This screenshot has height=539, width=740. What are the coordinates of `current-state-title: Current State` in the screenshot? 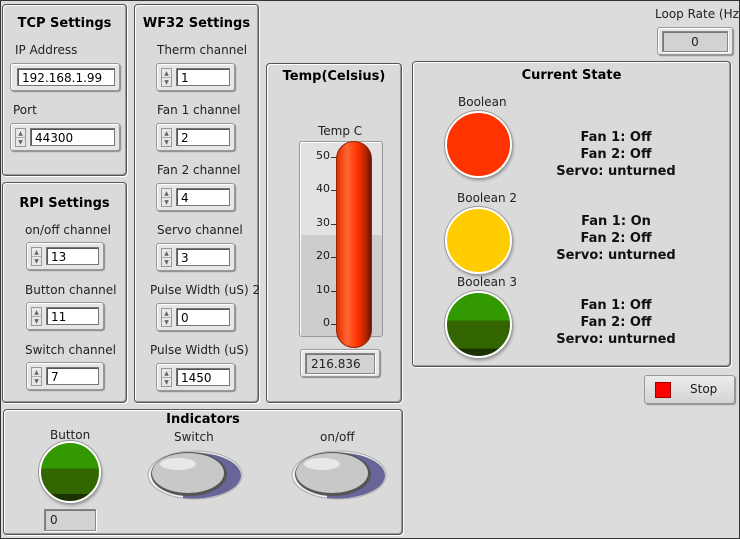 It's located at (571, 75).